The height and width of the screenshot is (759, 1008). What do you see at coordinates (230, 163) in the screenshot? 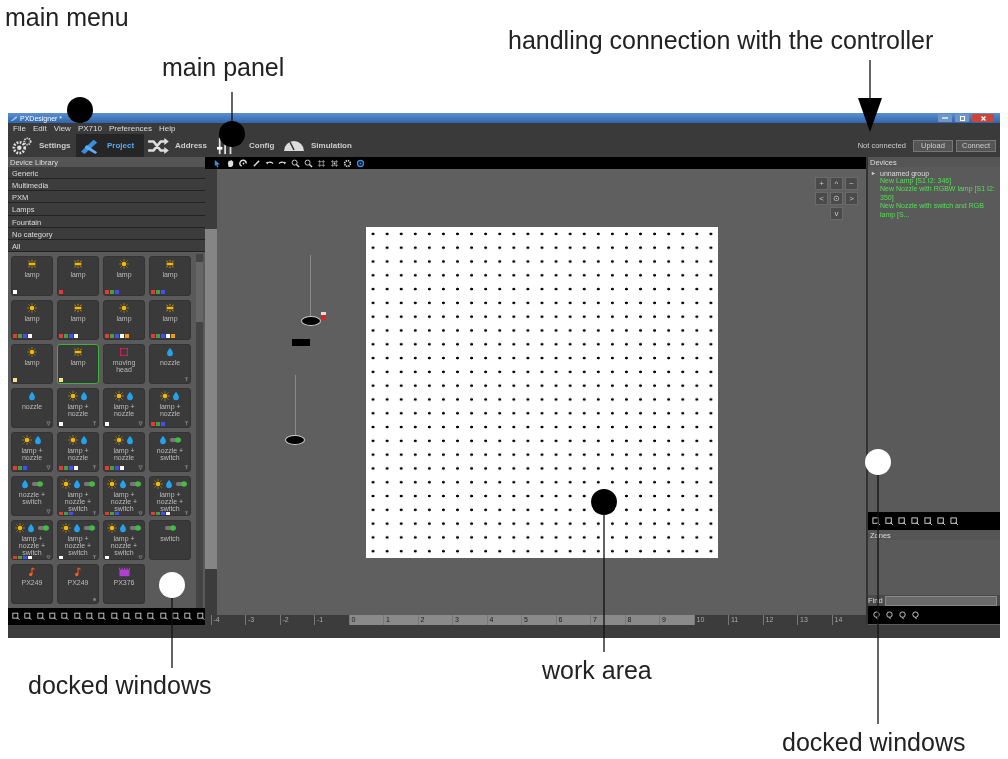
I see `hand-icon` at bounding box center [230, 163].